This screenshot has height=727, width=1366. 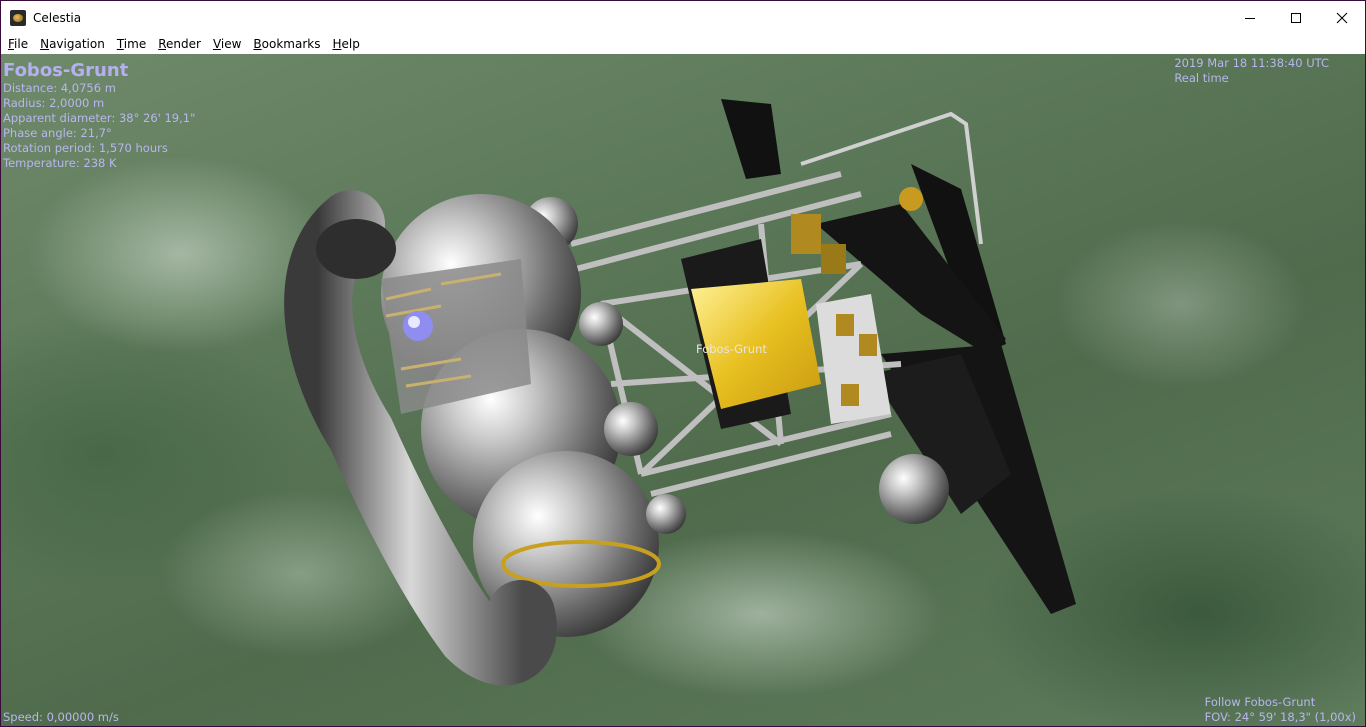 What do you see at coordinates (61, 717) in the screenshot?
I see `speed-readout: Speed: 0,00000 m/s` at bounding box center [61, 717].